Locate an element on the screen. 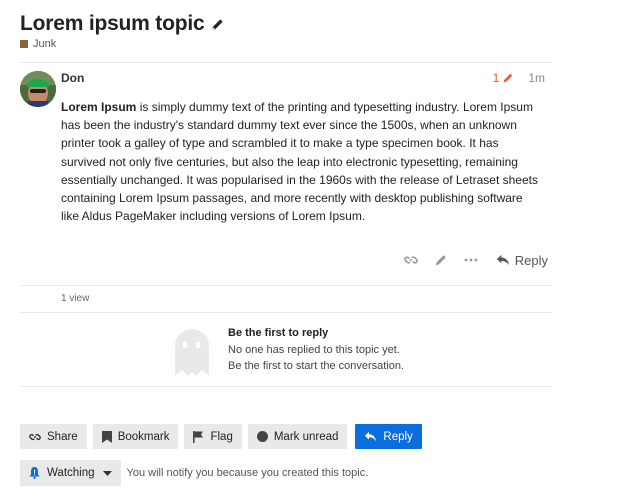 Image resolution: width=623 pixels, height=499 pixels. notification-level-dropdown: Watching is located at coordinates (70, 473).